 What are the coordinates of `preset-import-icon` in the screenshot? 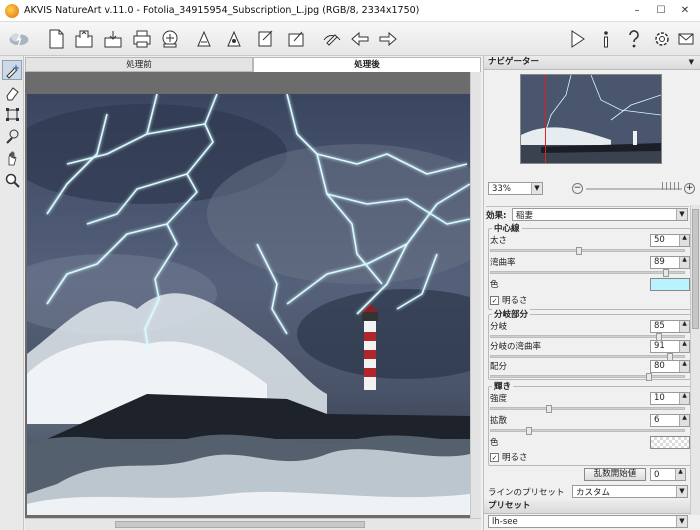 It's located at (234, 39).